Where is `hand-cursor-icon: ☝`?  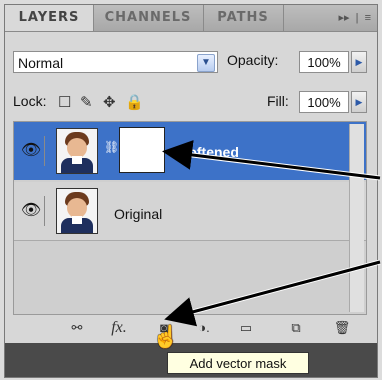 hand-cursor-icon: ☝ is located at coordinates (166, 336).